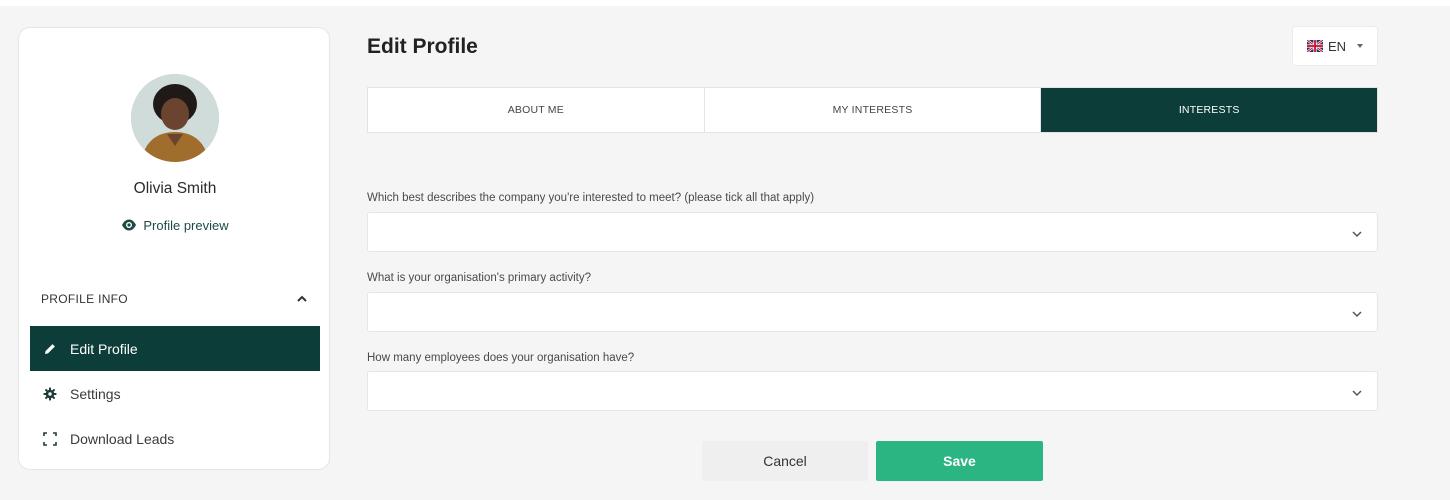 Image resolution: width=1450 pixels, height=500 pixels. I want to click on sidebar-item-label: Settings, so click(95, 393).